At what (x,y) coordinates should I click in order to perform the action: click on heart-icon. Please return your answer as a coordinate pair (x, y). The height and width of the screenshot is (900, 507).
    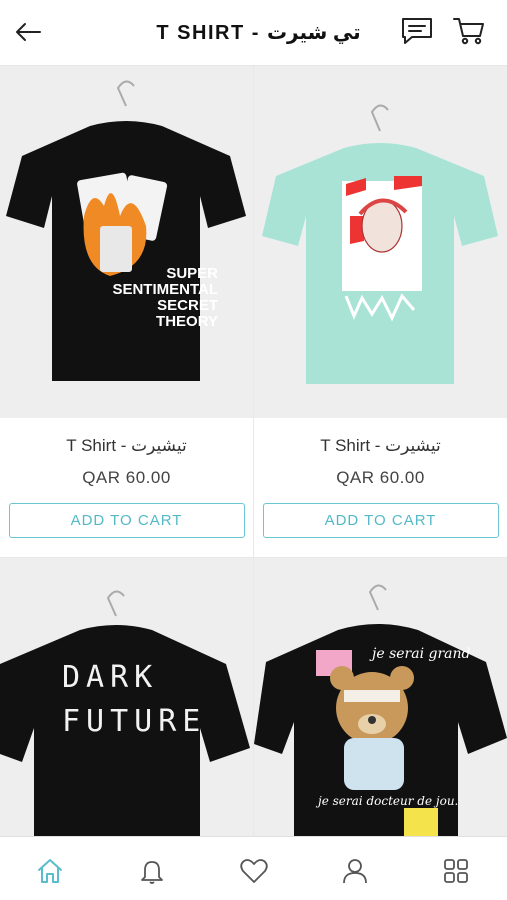
    Looking at the image, I should click on (254, 871).